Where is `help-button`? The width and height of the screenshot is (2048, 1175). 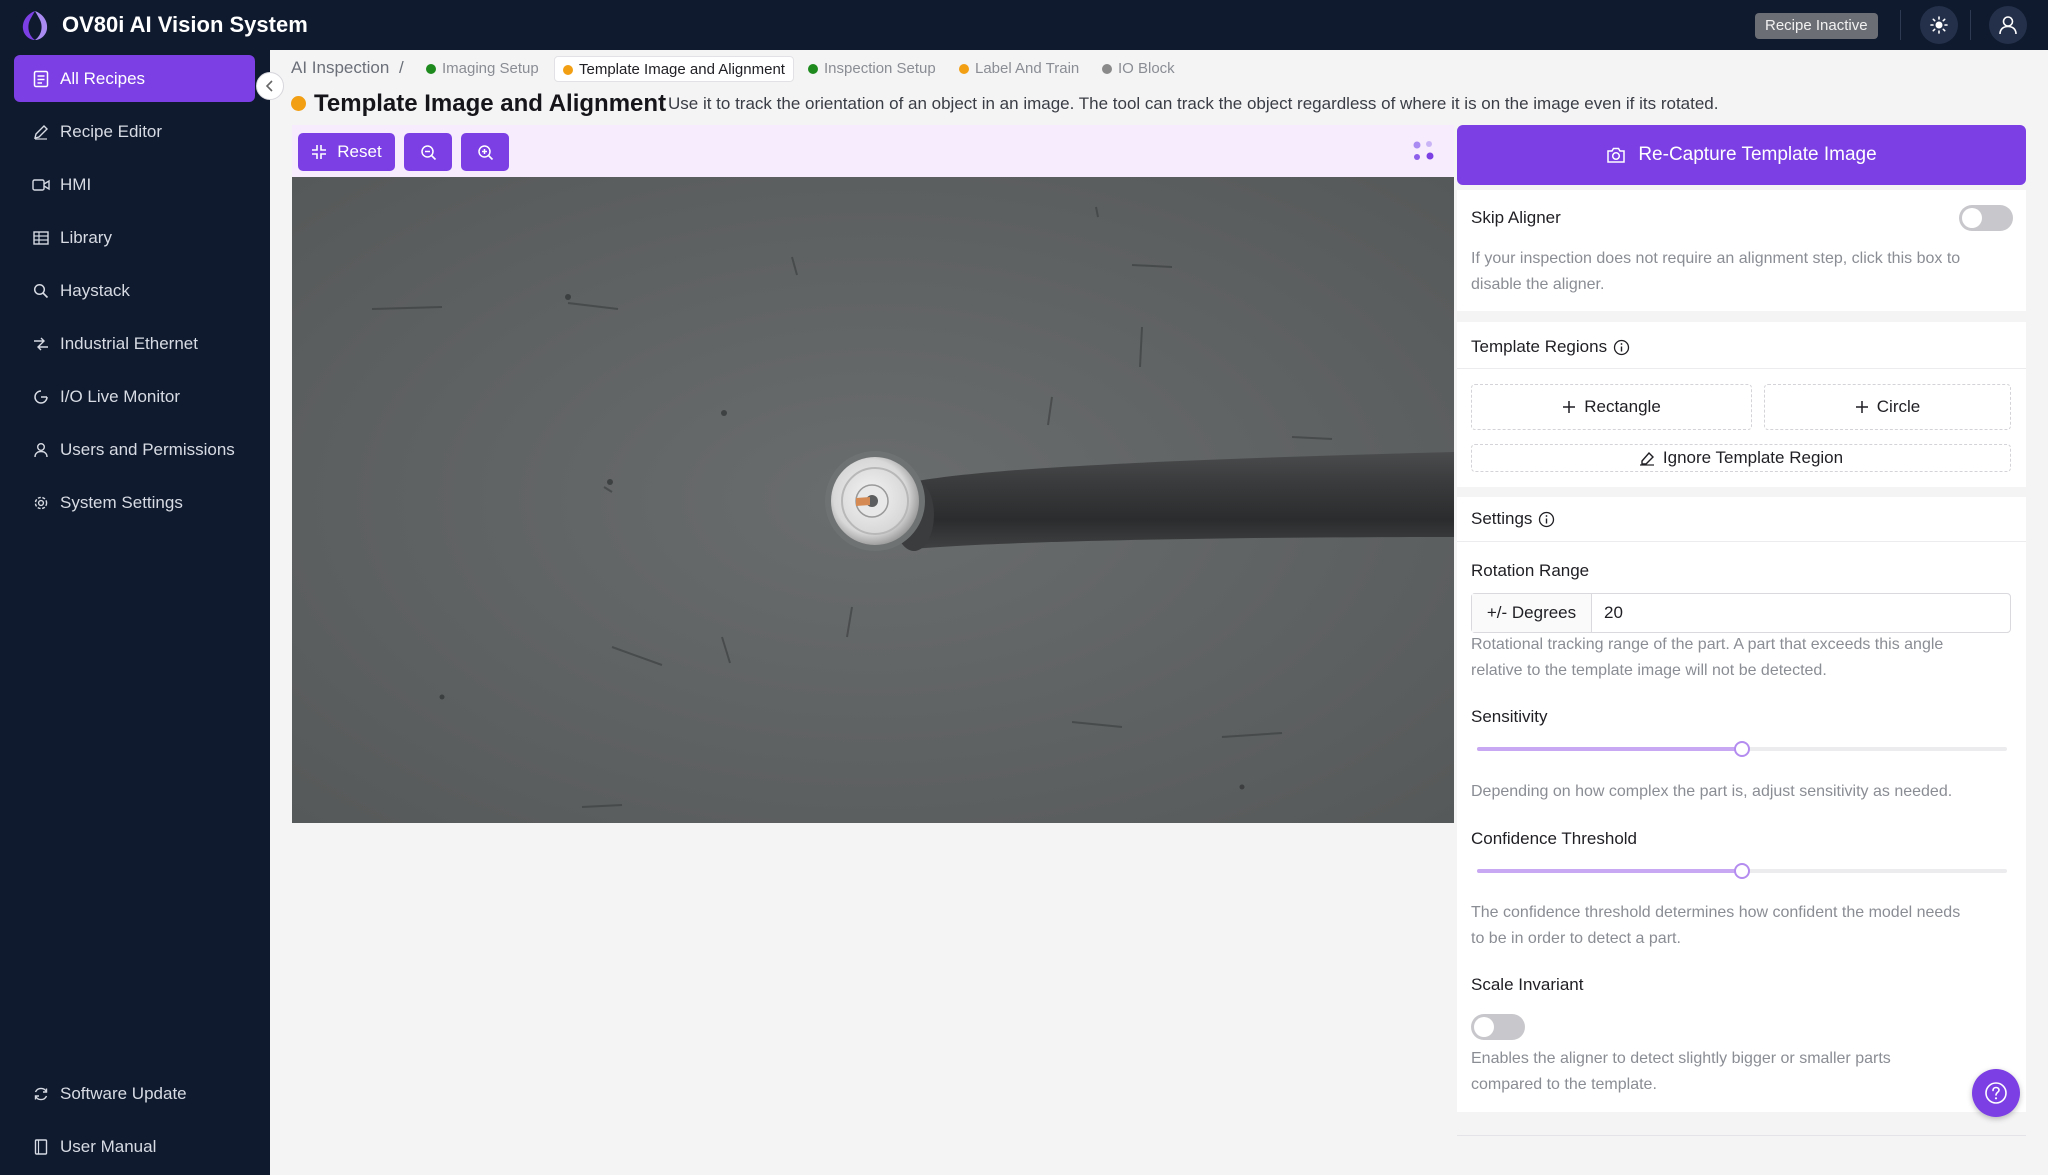 help-button is located at coordinates (1996, 1093).